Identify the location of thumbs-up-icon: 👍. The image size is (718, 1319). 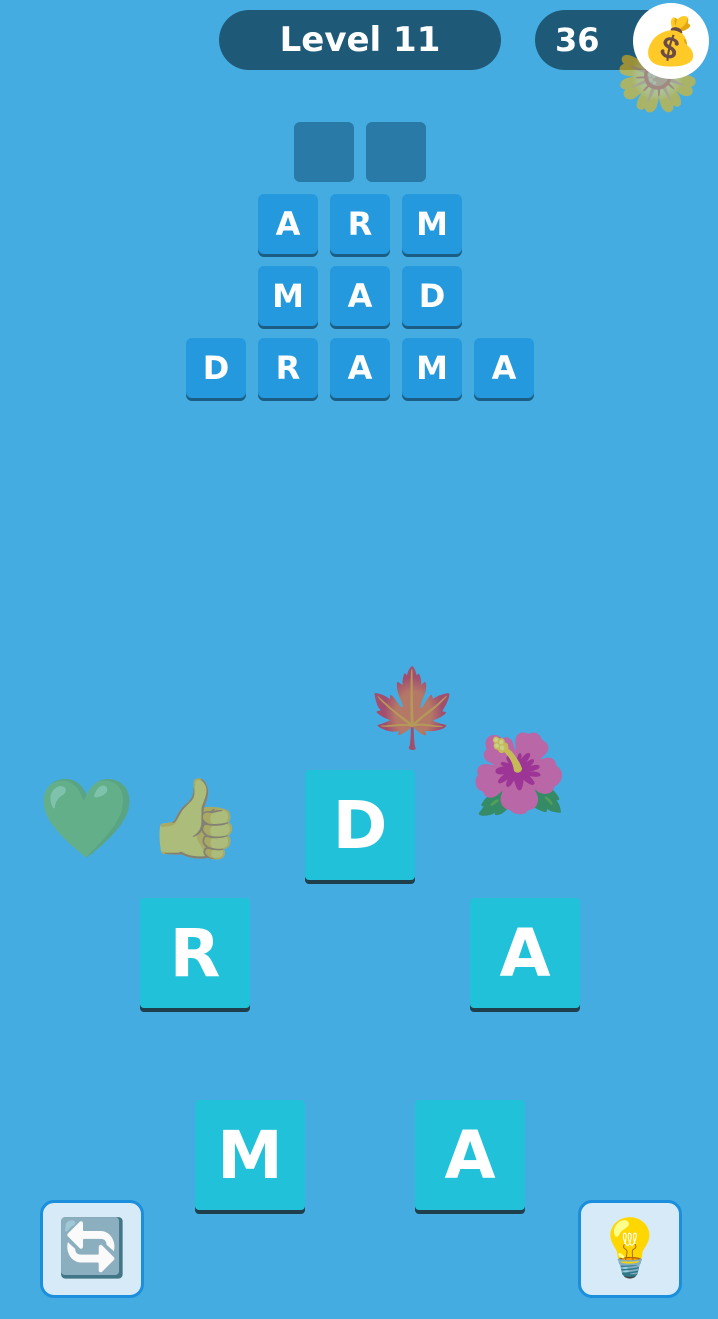
(195, 819).